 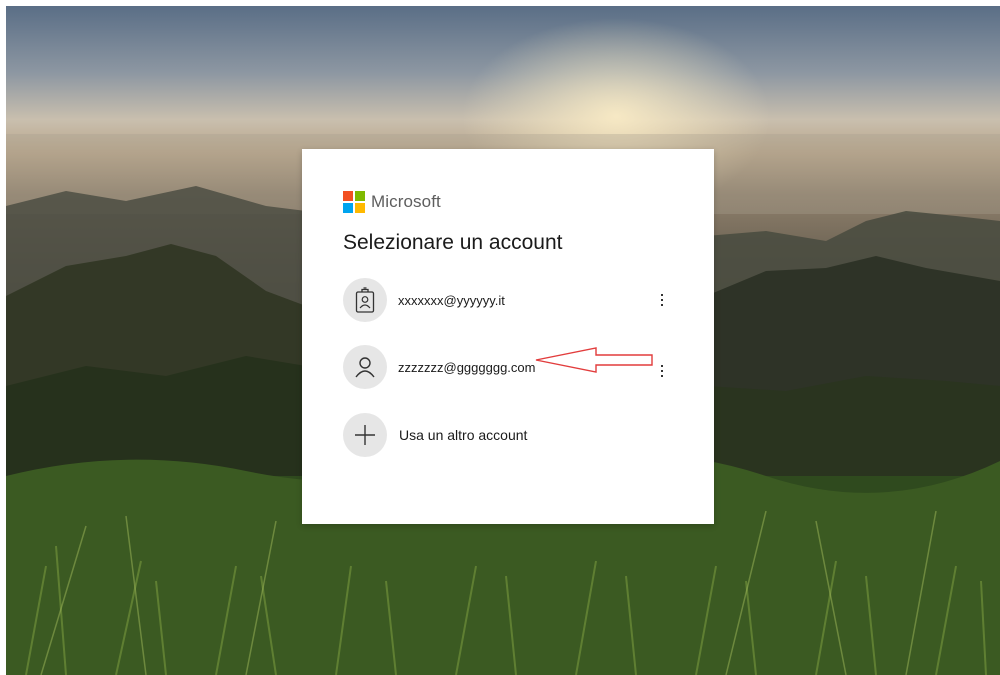 I want to click on plus-icon, so click(x=365, y=435).